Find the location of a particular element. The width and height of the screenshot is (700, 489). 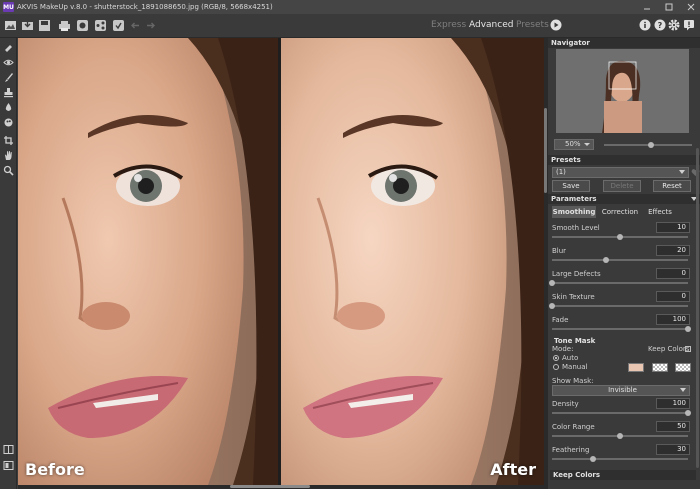

mode-manual-label: Manual is located at coordinates (575, 367).